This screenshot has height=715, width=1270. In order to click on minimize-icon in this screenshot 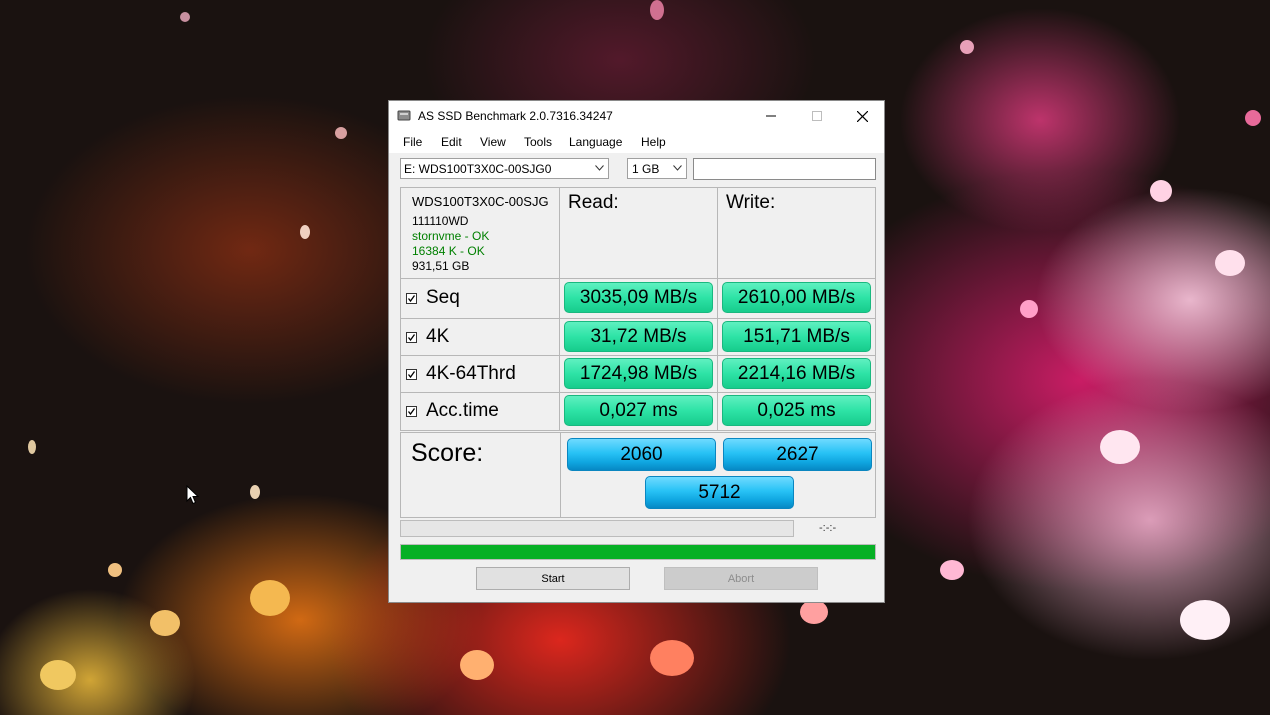, I will do `click(771, 116)`.